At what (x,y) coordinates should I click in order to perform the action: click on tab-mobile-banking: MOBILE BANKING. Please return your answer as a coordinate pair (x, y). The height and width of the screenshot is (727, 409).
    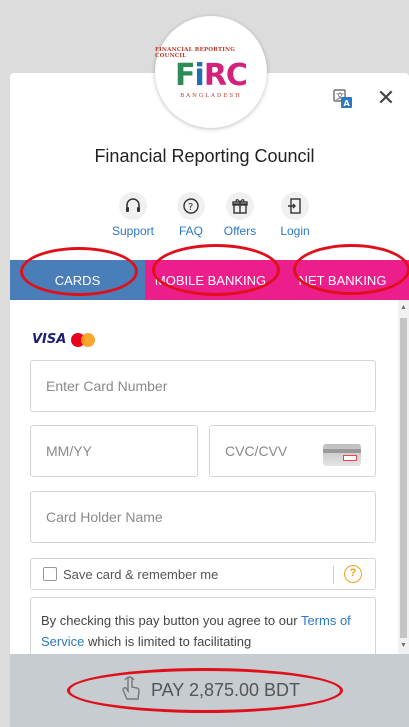
    Looking at the image, I should click on (210, 280).